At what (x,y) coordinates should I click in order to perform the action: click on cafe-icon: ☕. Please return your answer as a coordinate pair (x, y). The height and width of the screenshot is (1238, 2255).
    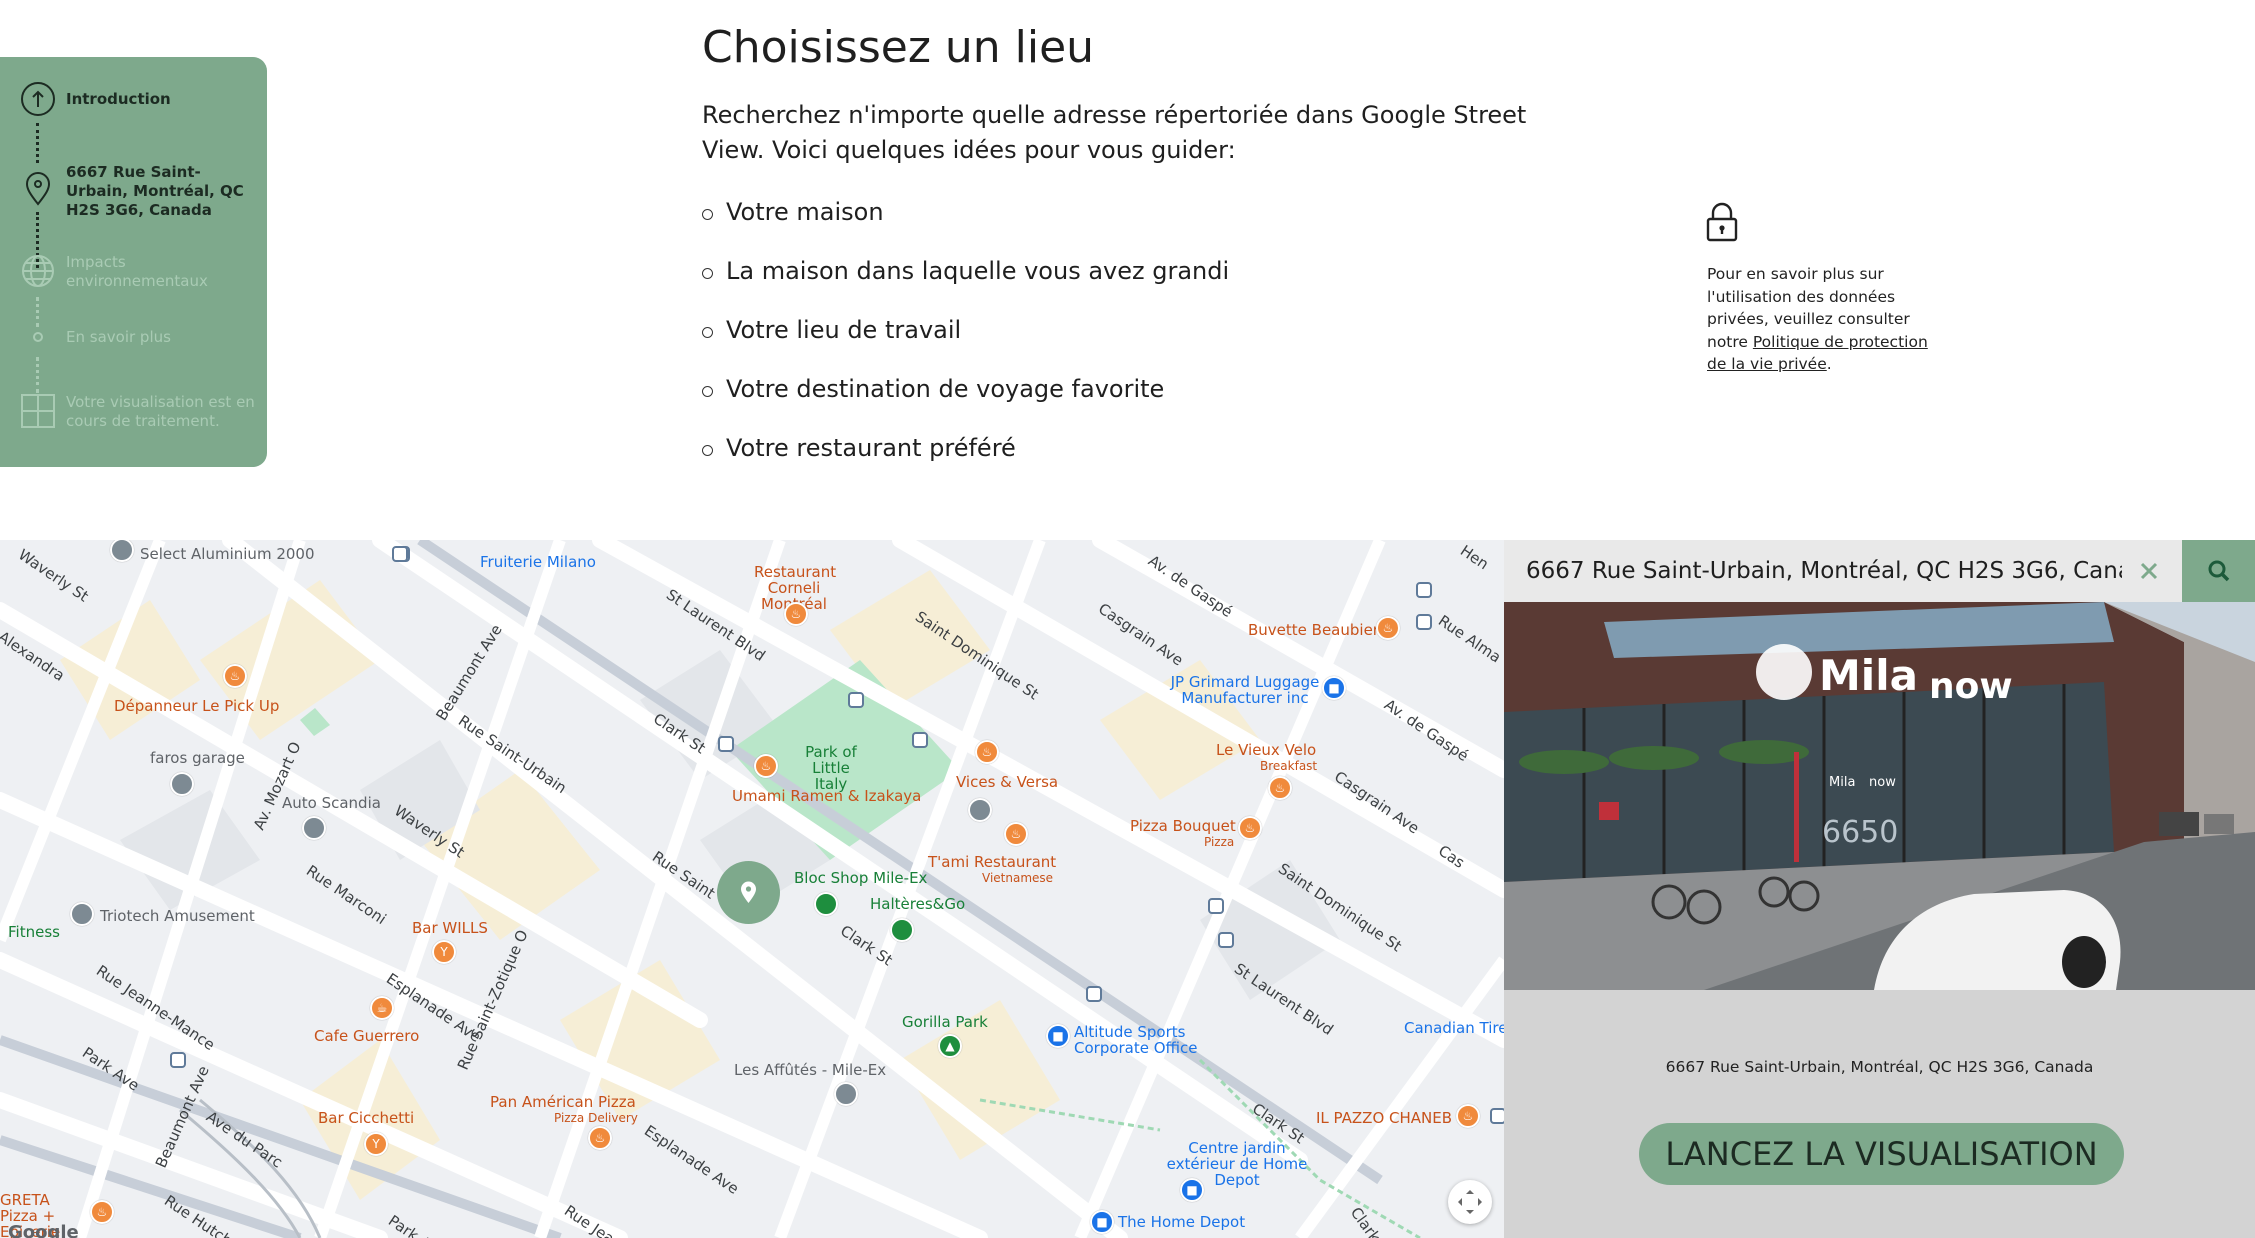
    Looking at the image, I should click on (382, 1008).